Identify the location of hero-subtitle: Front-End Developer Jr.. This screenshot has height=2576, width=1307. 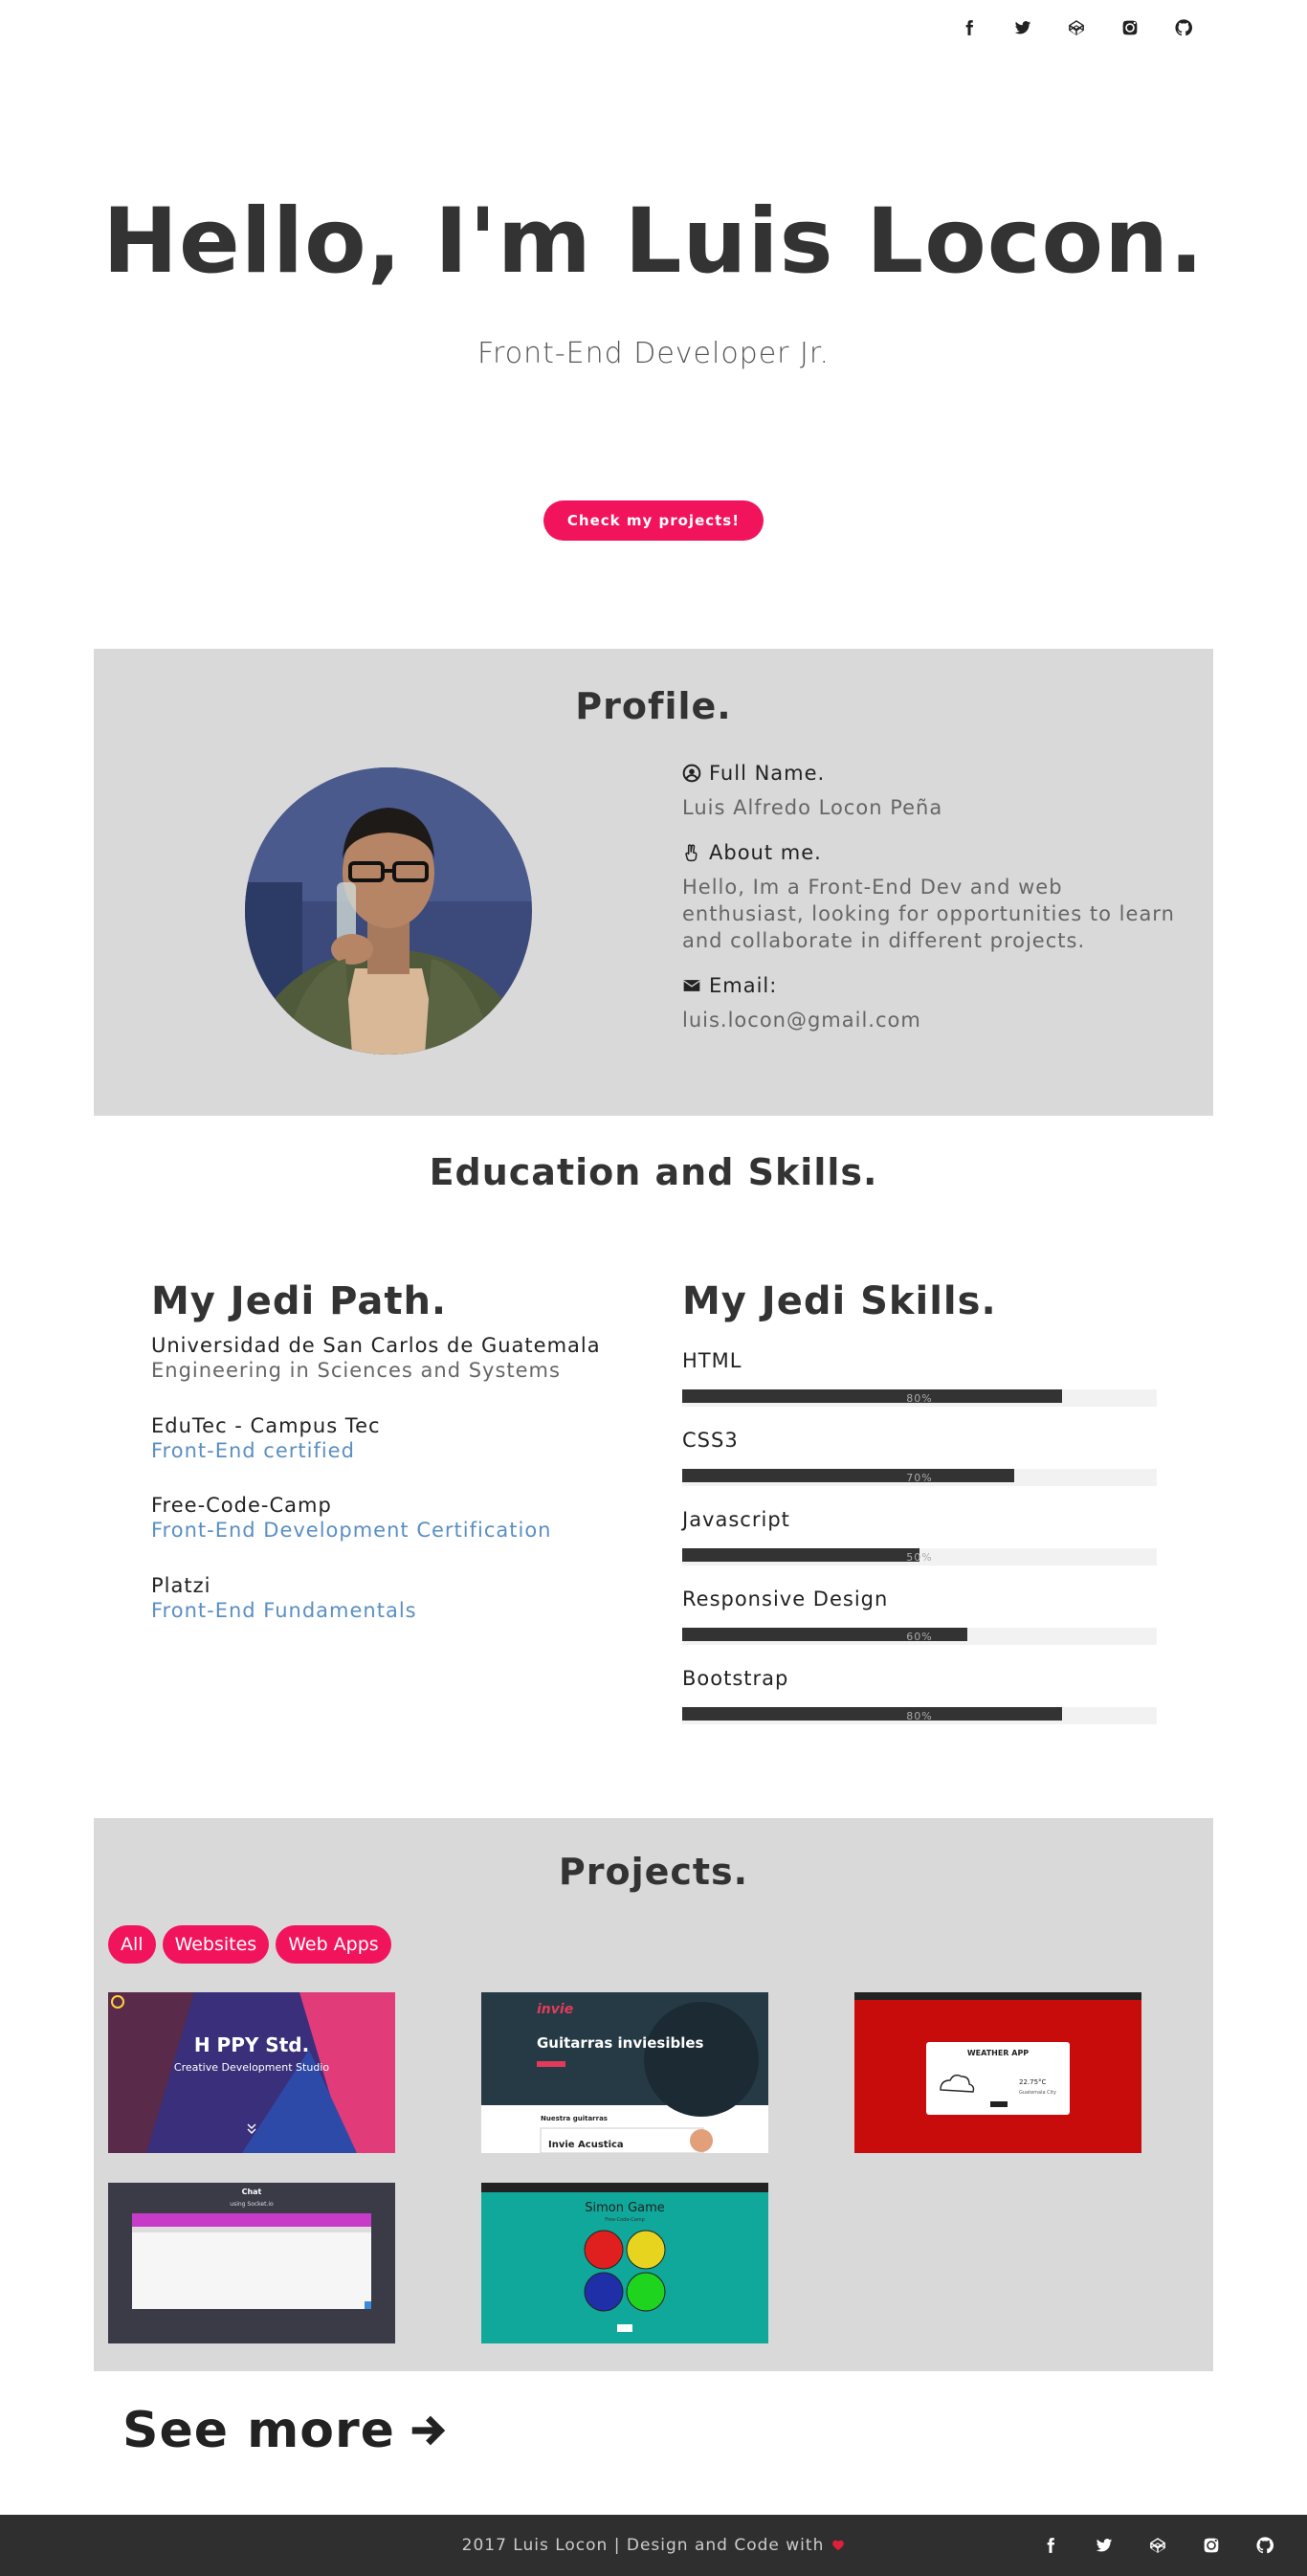
(654, 353).